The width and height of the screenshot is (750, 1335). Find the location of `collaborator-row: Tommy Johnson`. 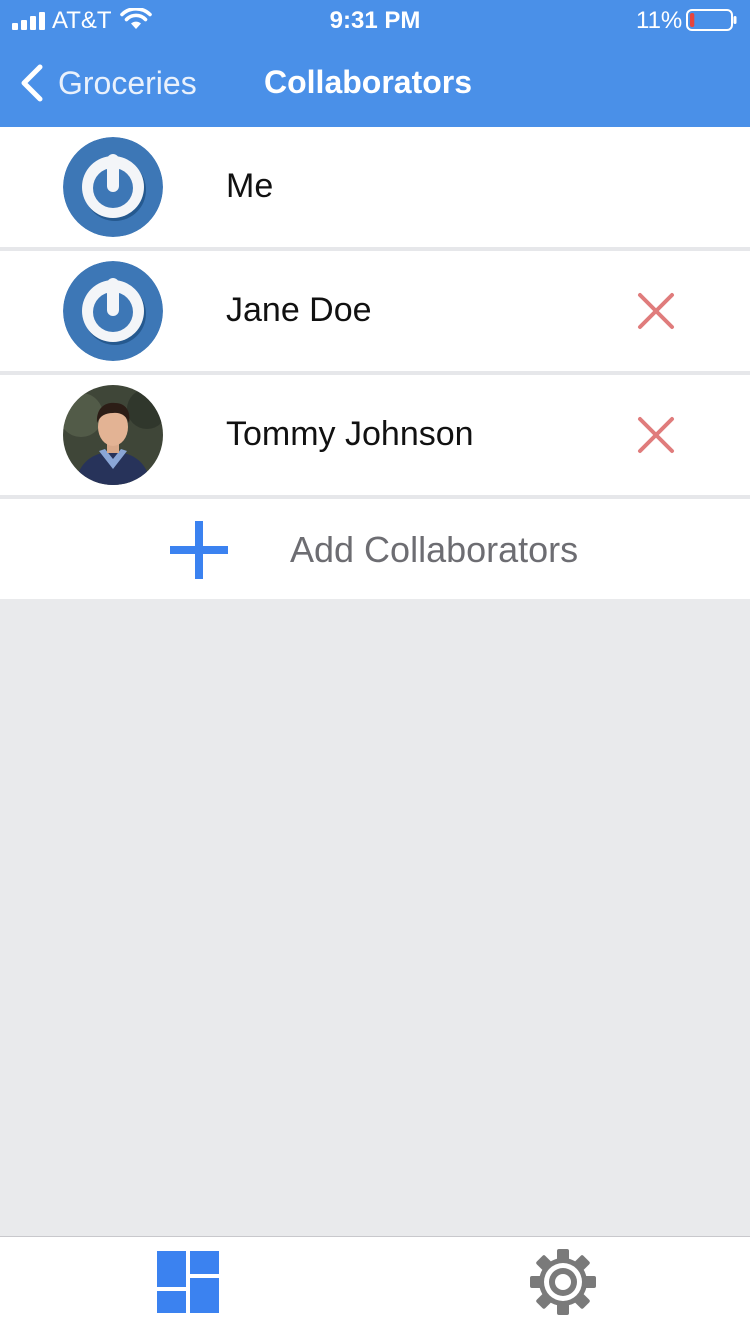

collaborator-row: Tommy Johnson is located at coordinates (375, 437).